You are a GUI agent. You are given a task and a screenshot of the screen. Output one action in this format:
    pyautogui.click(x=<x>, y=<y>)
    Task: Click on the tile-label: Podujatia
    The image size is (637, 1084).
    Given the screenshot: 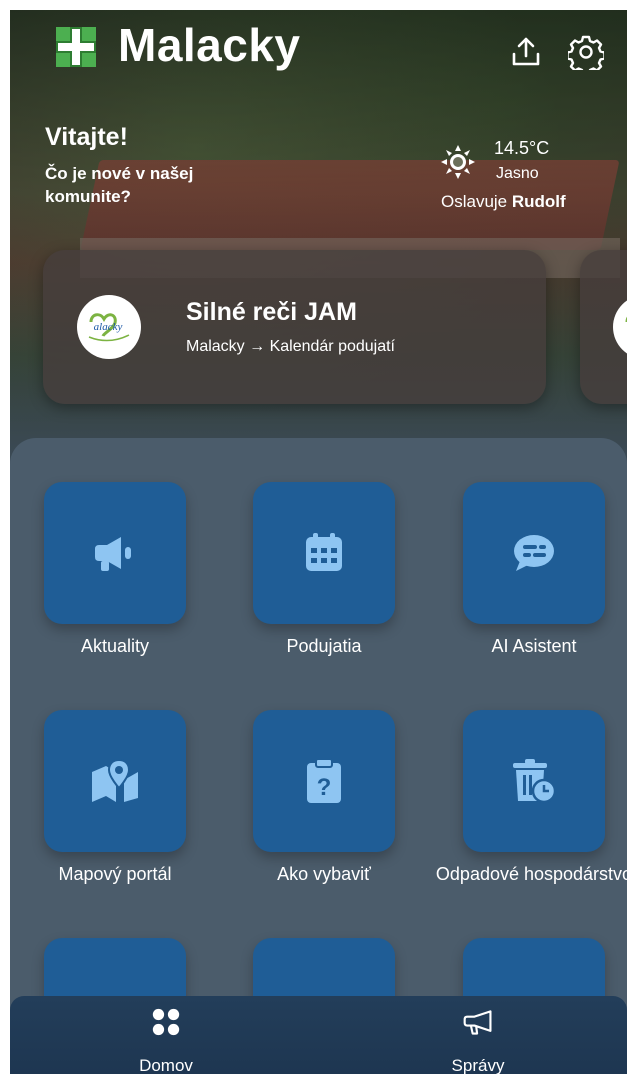 What is the action you would take?
    pyautogui.click(x=324, y=646)
    